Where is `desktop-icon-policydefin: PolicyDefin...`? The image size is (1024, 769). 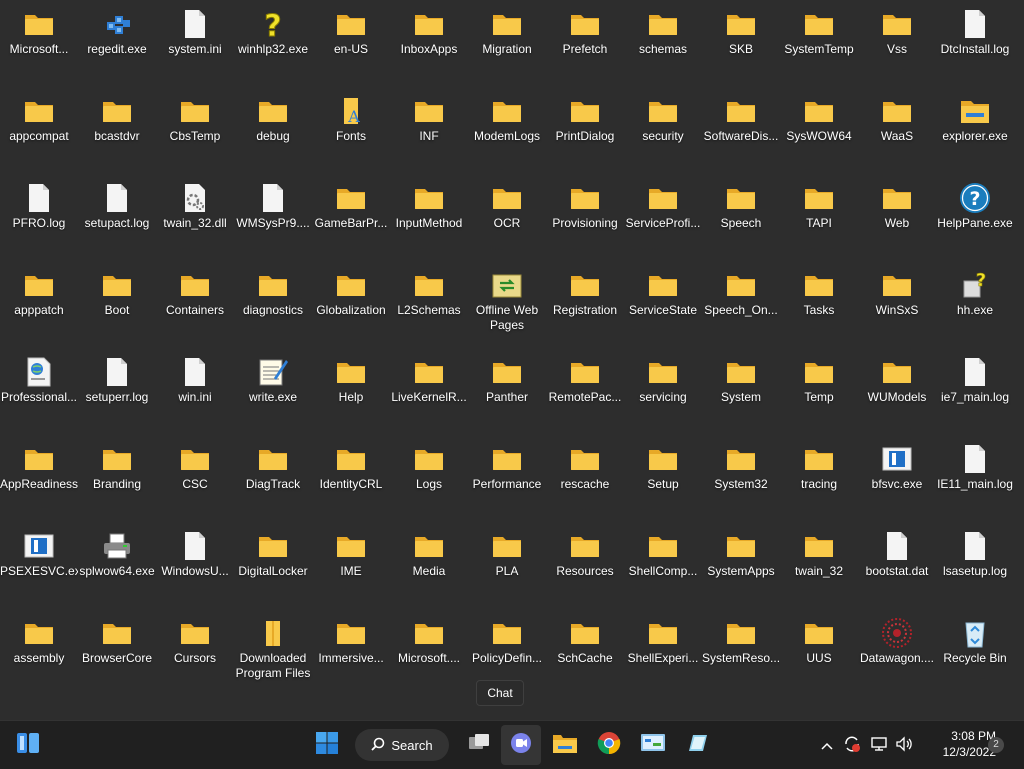 desktop-icon-policydefin: PolicyDefin... is located at coordinates (507, 649).